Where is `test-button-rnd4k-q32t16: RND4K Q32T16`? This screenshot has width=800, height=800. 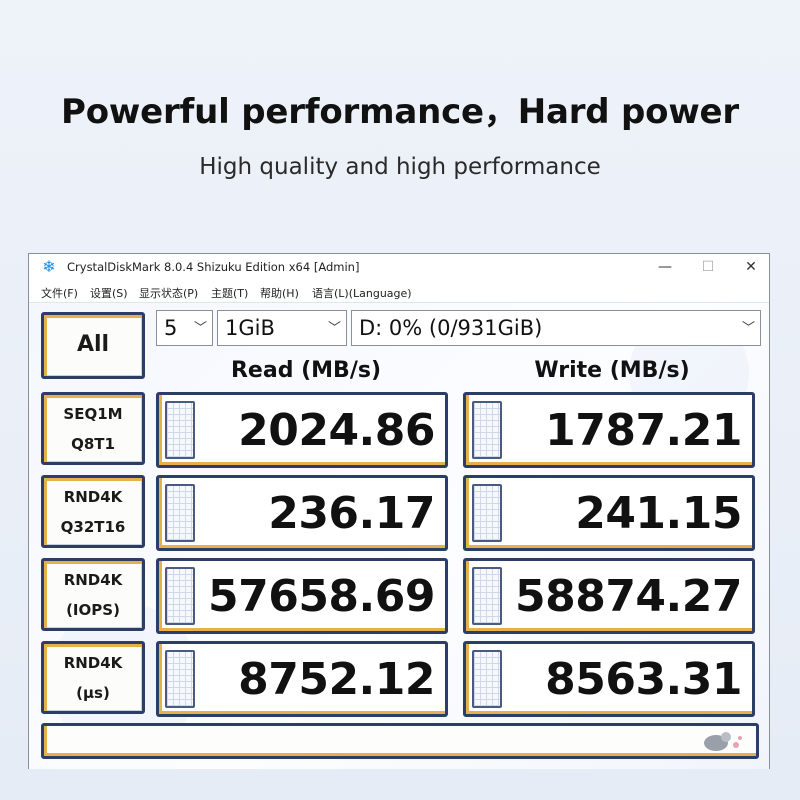 test-button-rnd4k-q32t16: RND4K Q32T16 is located at coordinates (93, 511).